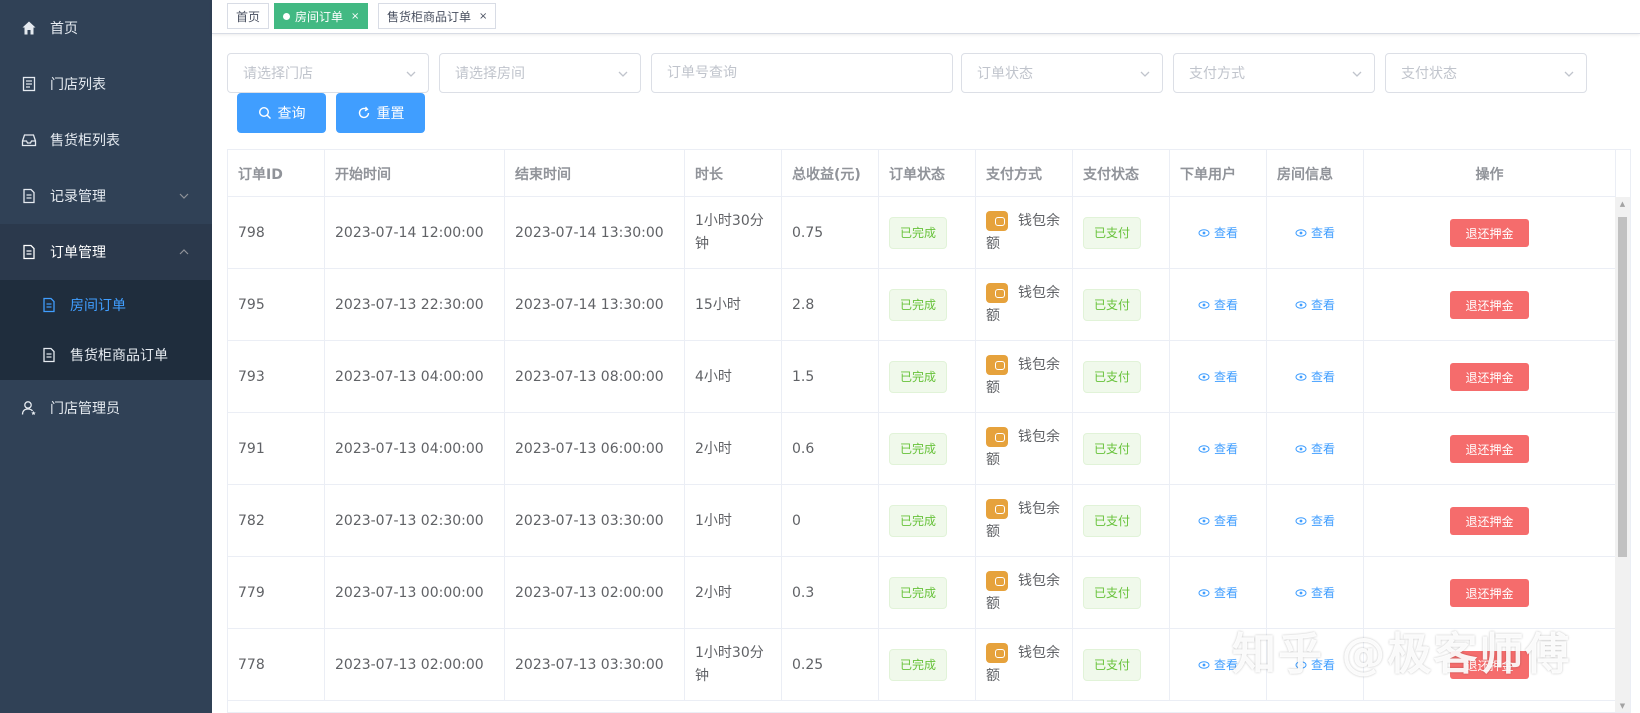 The image size is (1640, 713). What do you see at coordinates (106, 140) in the screenshot?
I see `sidebar-item-cabinet-list: 售货柜列表` at bounding box center [106, 140].